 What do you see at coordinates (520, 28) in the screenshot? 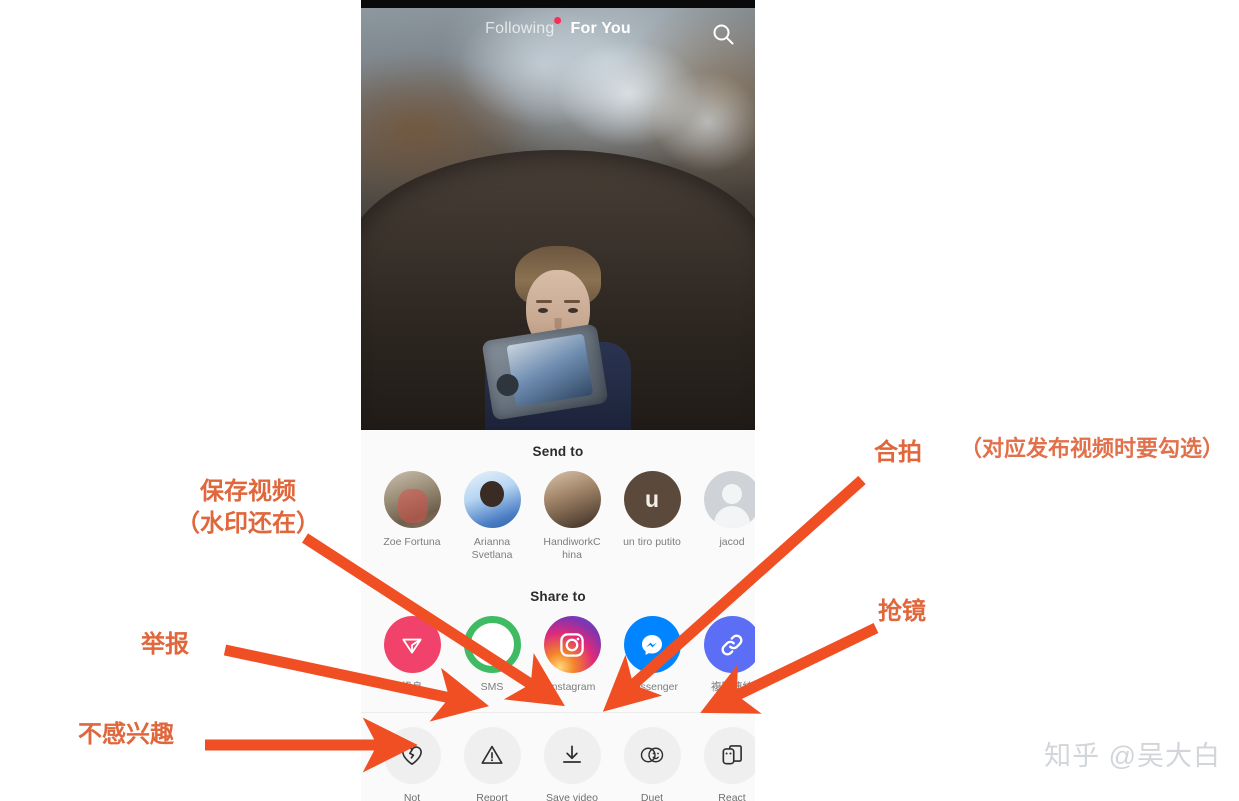
I see `tab-following-label: Following` at bounding box center [520, 28].